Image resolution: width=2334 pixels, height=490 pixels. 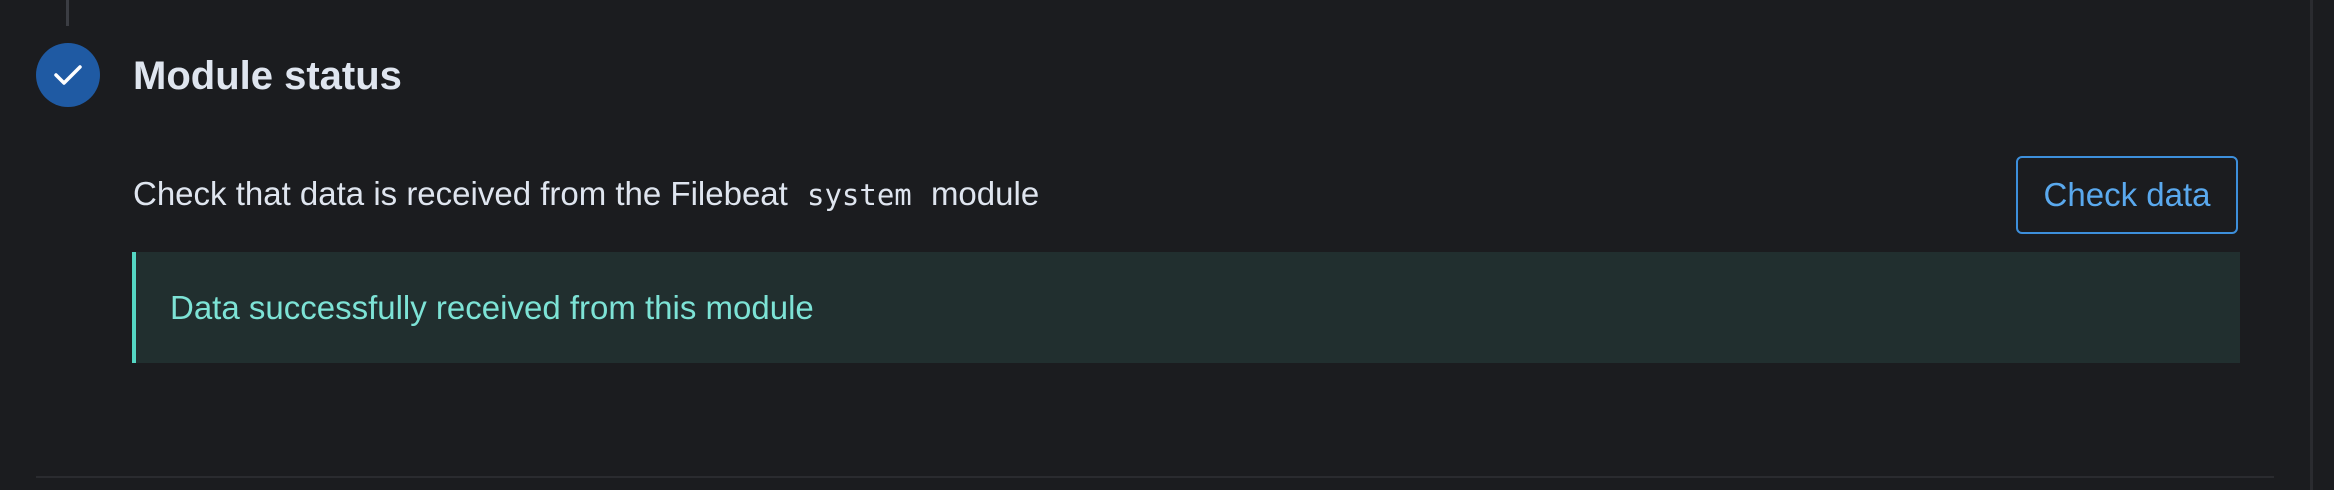 I want to click on step-complete-indicator, so click(x=68, y=75).